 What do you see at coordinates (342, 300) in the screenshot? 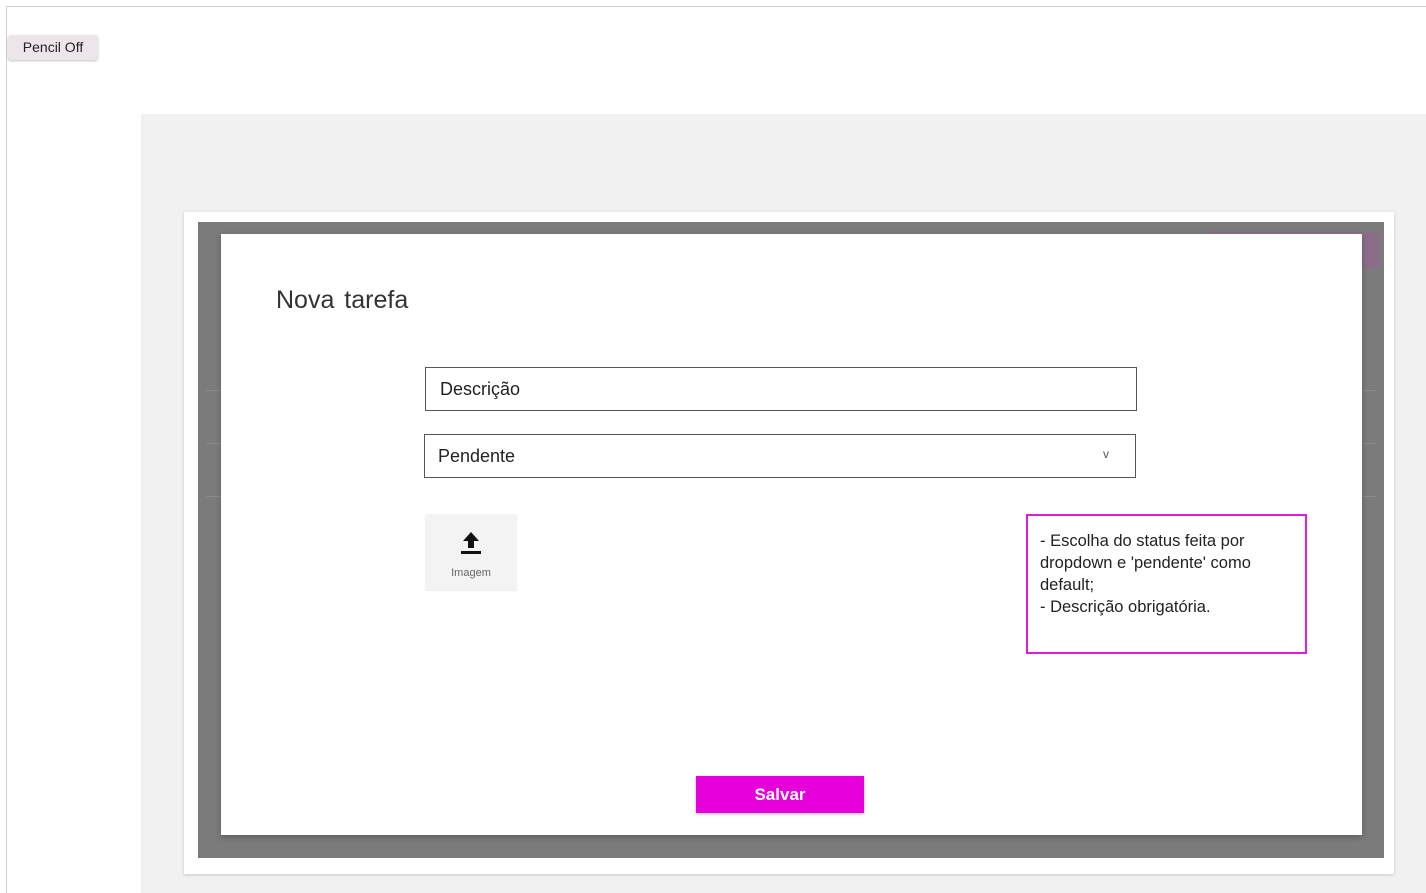
I see `dialog-title: Nova tarefa` at bounding box center [342, 300].